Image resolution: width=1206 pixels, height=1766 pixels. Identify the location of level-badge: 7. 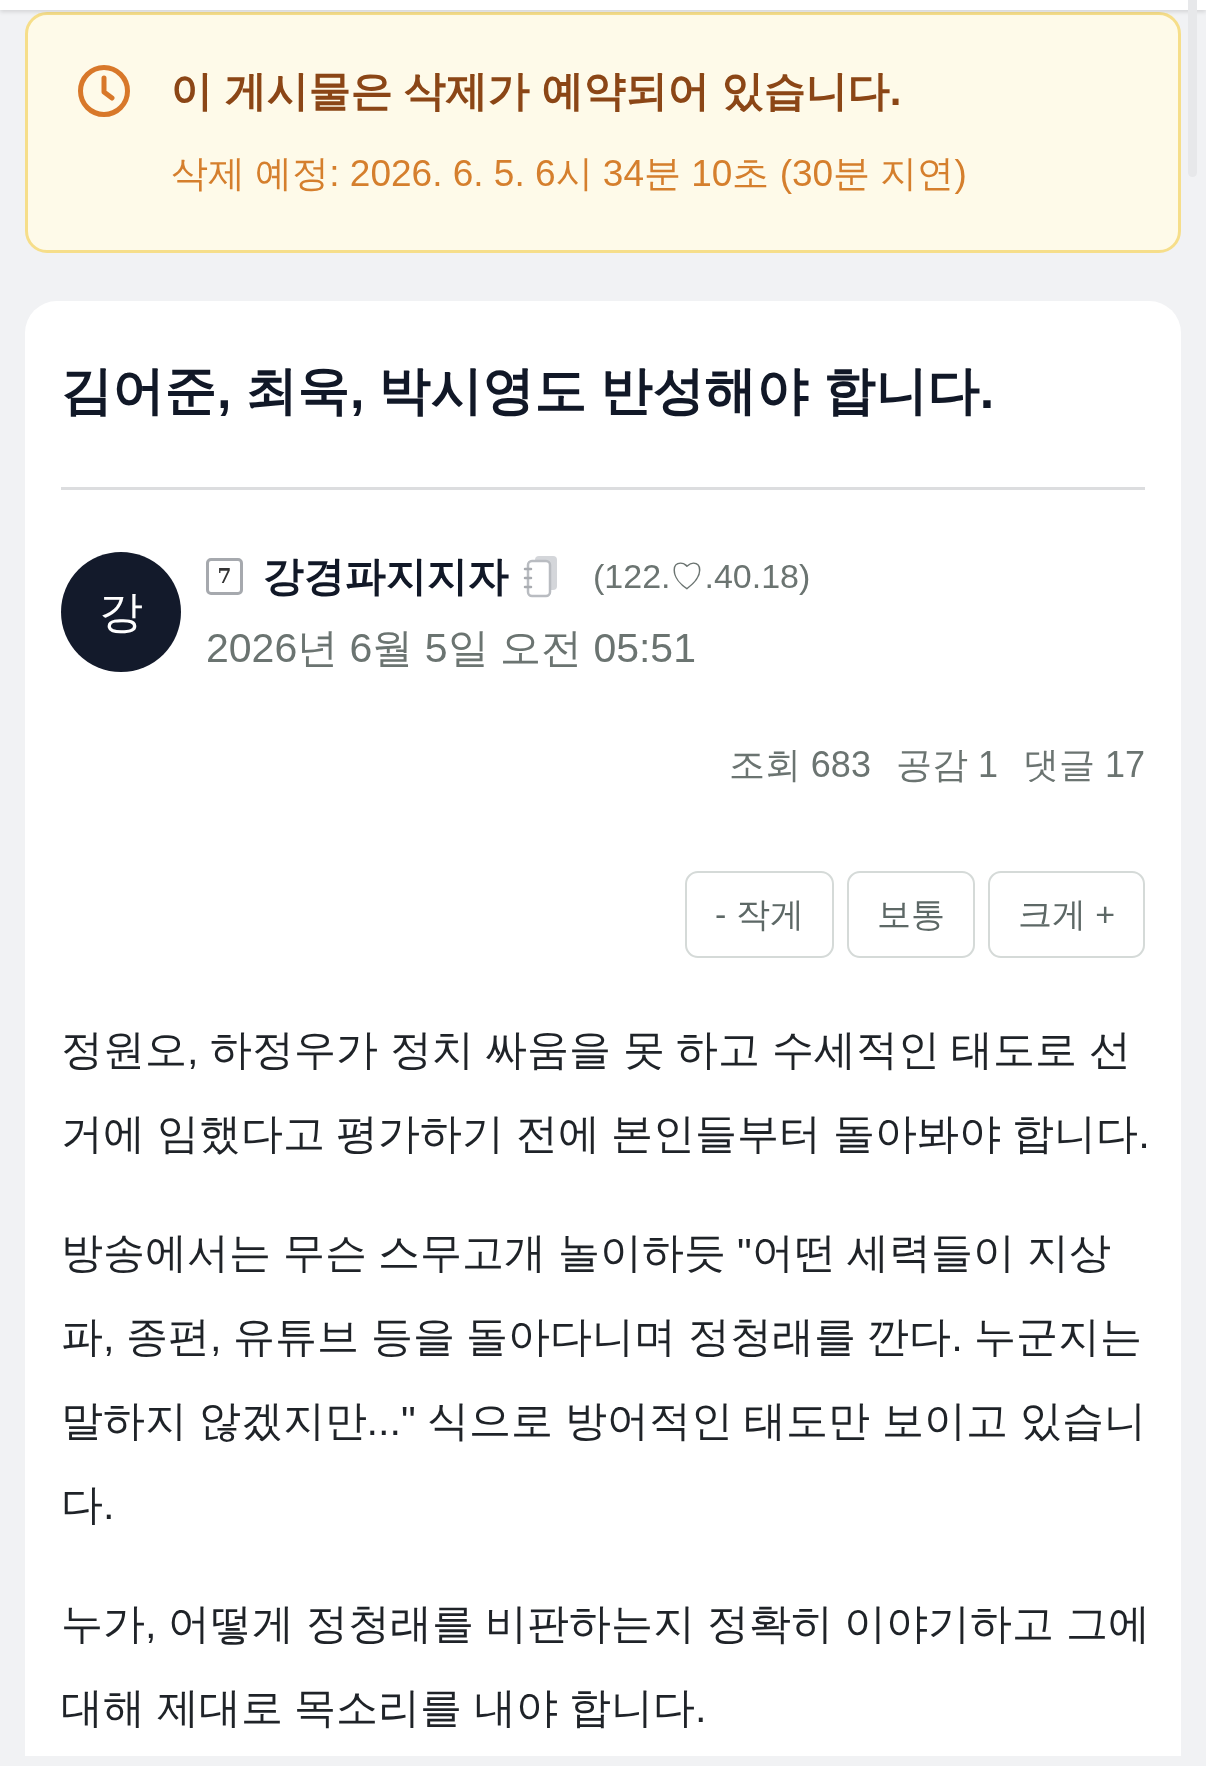
(224, 576).